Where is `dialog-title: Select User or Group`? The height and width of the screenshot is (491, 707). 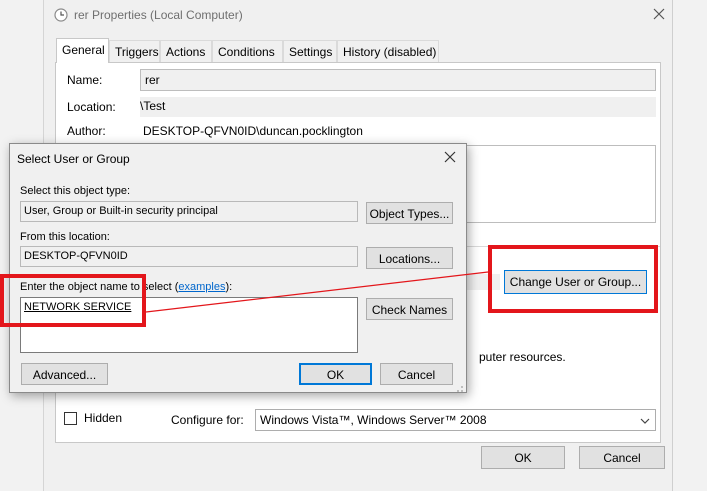
dialog-title: Select User or Group is located at coordinates (73, 159).